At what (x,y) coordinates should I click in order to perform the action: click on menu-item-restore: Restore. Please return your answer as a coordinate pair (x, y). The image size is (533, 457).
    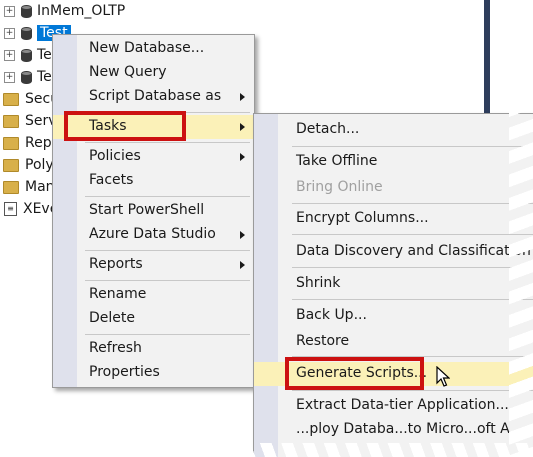
    Looking at the image, I should click on (393, 342).